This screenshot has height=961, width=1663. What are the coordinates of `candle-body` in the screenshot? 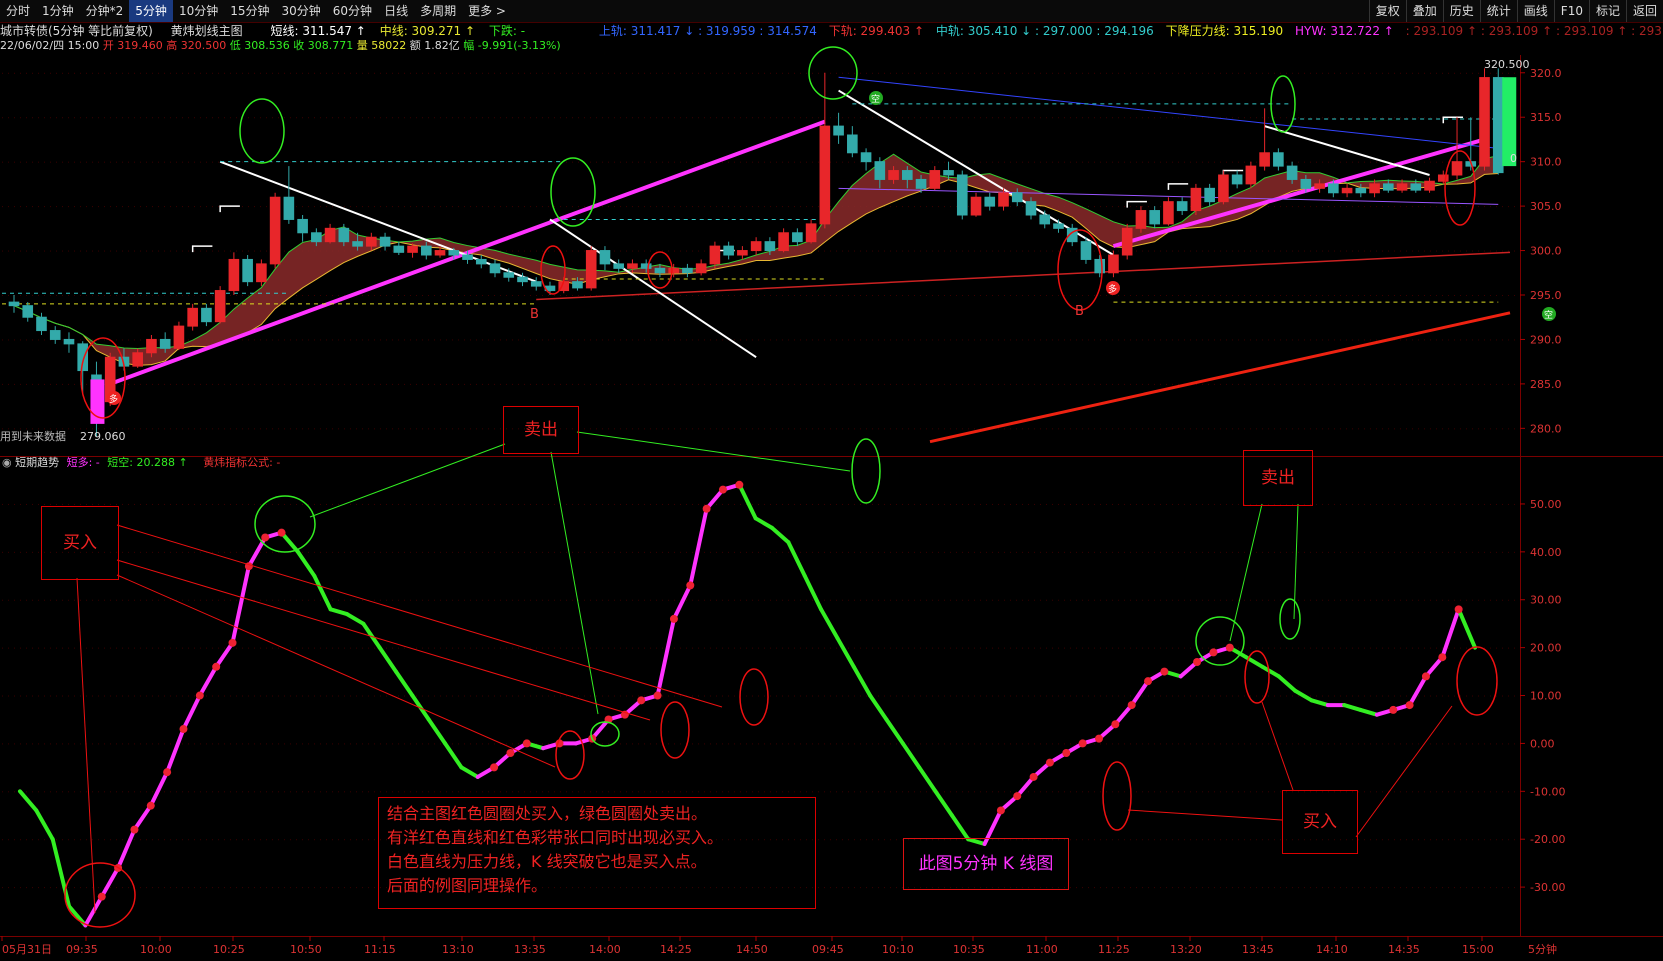 It's located at (206, 315).